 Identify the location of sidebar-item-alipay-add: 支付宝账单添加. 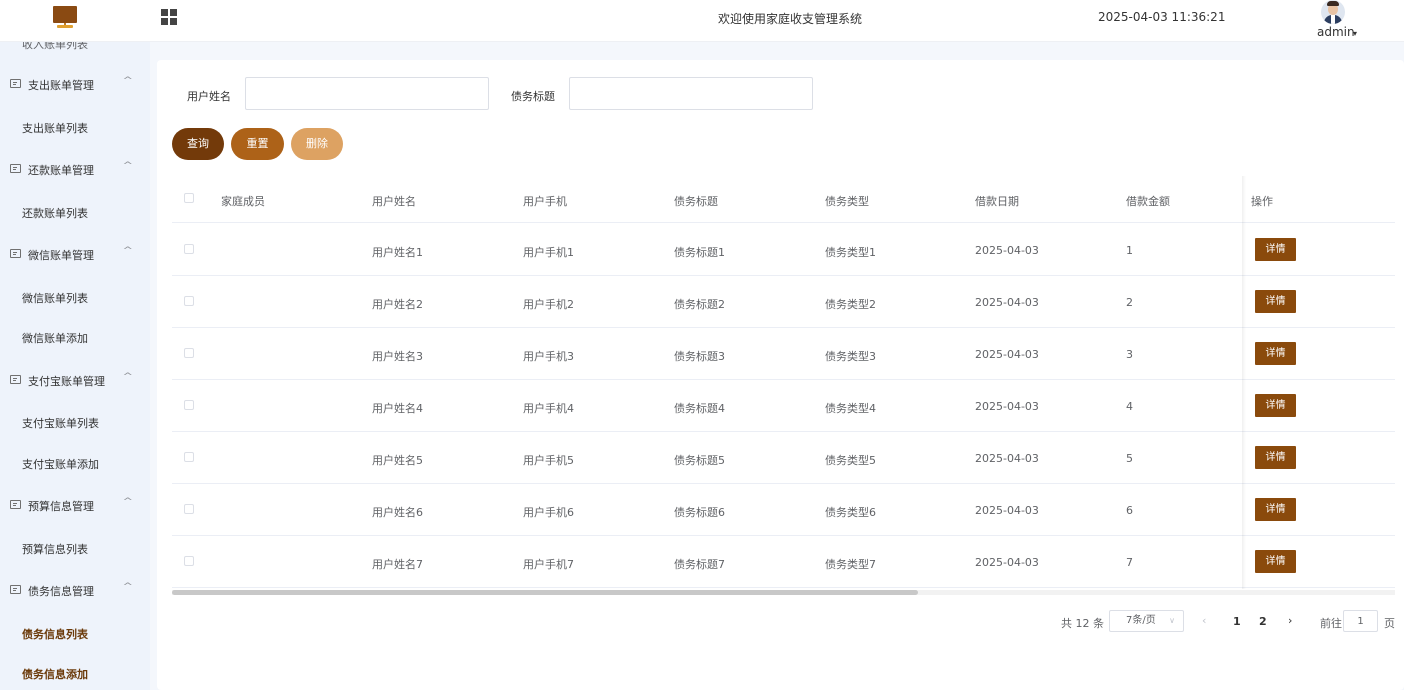
(75, 464).